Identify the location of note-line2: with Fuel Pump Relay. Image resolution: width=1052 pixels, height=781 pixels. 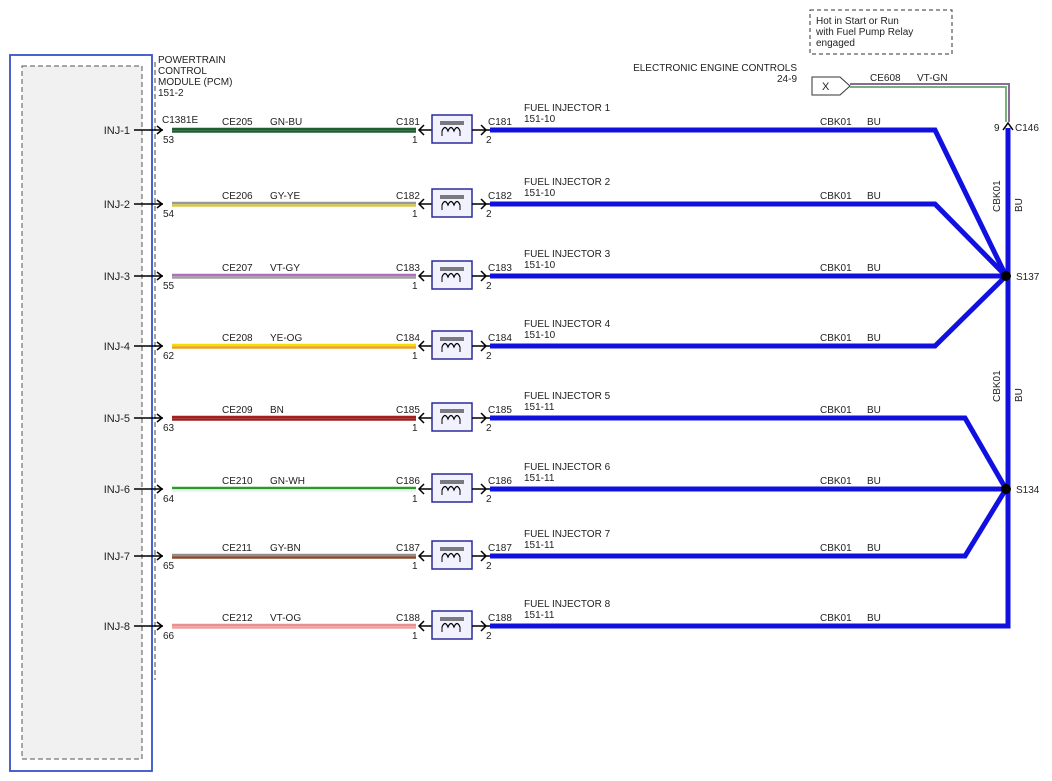
(864, 32).